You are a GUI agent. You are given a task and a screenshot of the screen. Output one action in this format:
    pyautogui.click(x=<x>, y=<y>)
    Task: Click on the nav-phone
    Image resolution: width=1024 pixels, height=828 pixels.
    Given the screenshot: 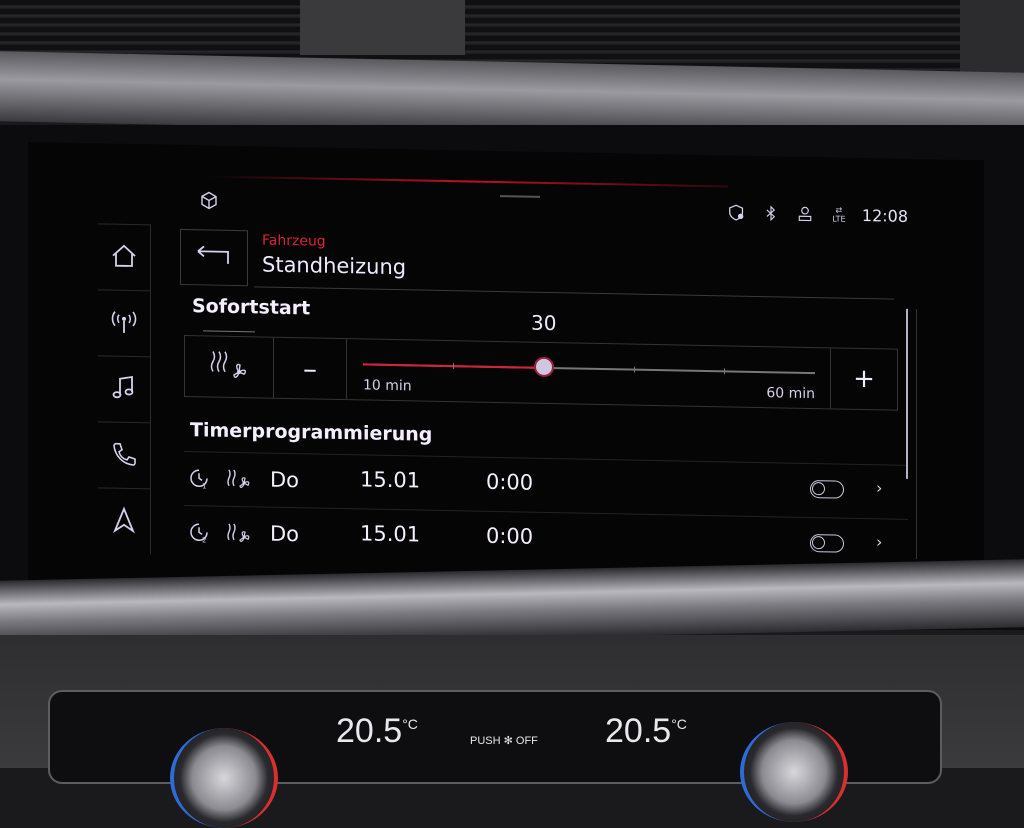 What is the action you would take?
    pyautogui.click(x=124, y=455)
    